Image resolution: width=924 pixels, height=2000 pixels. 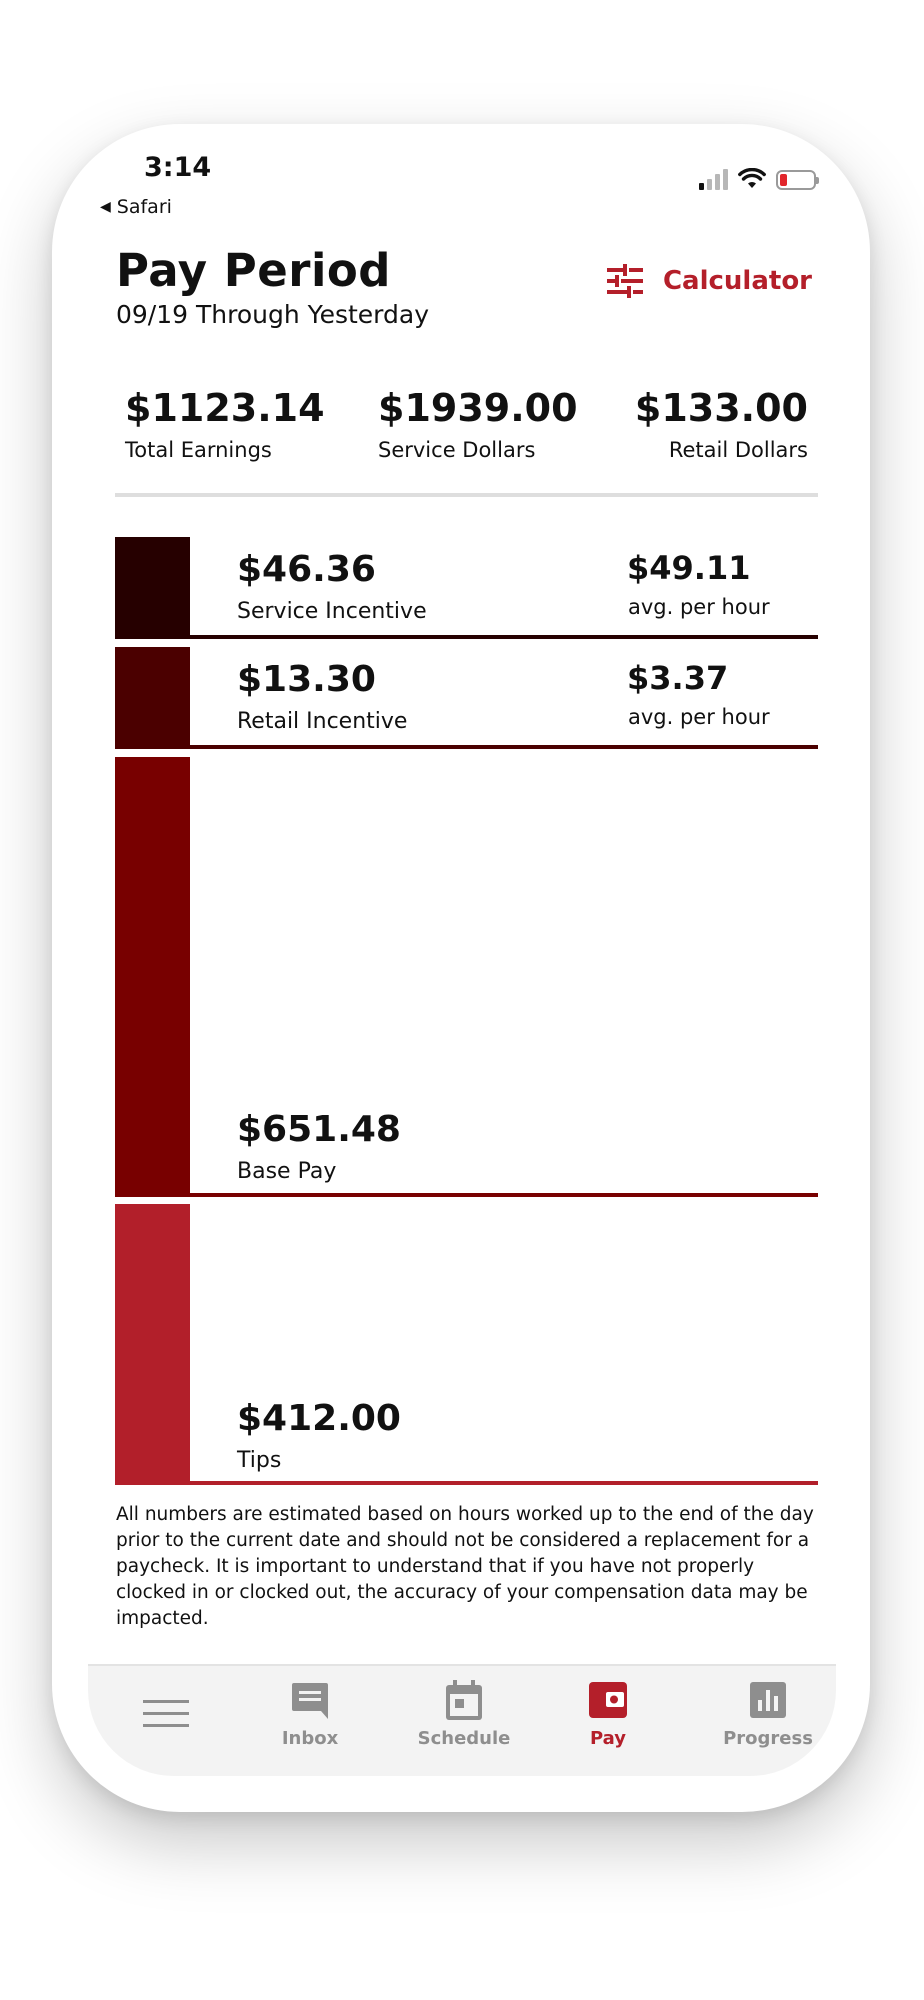 What do you see at coordinates (678, 678) in the screenshot?
I see `avg-per-hour-value: $3.37` at bounding box center [678, 678].